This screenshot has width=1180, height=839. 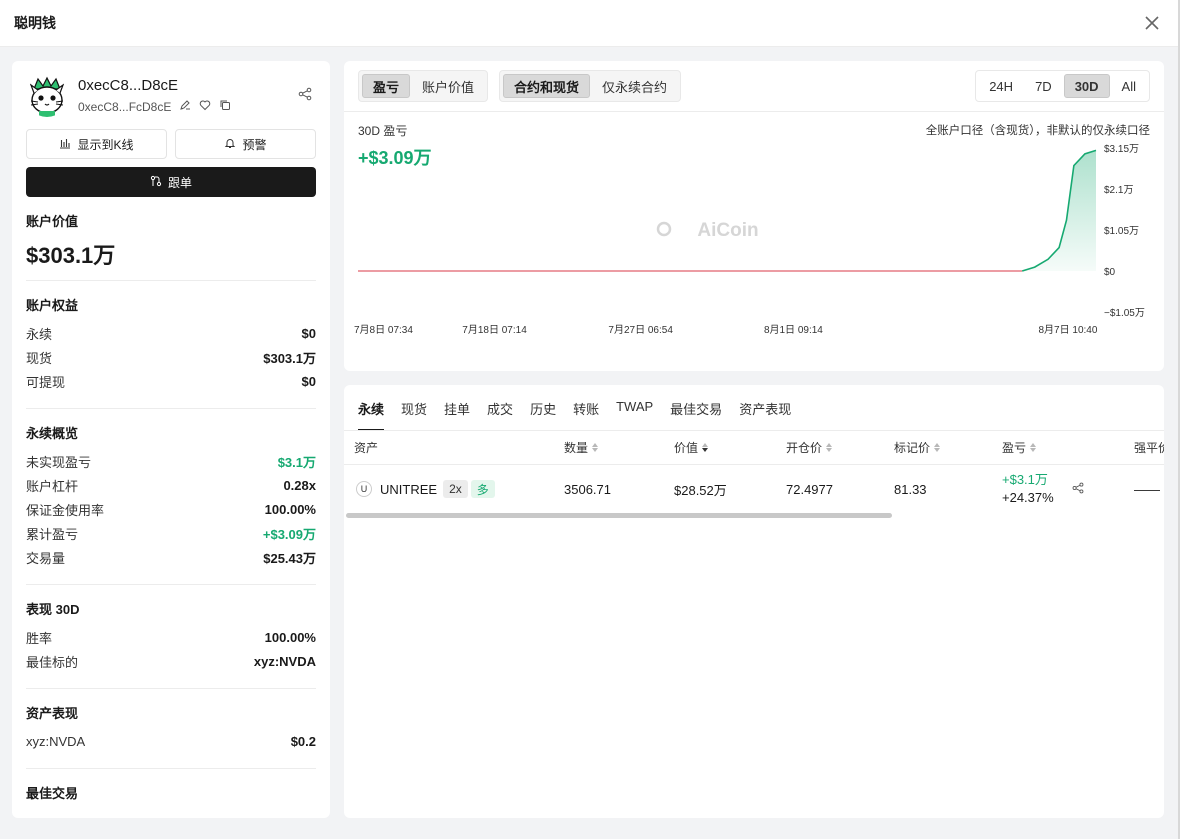 I want to click on column-header: 开仓价, so click(x=809, y=447).